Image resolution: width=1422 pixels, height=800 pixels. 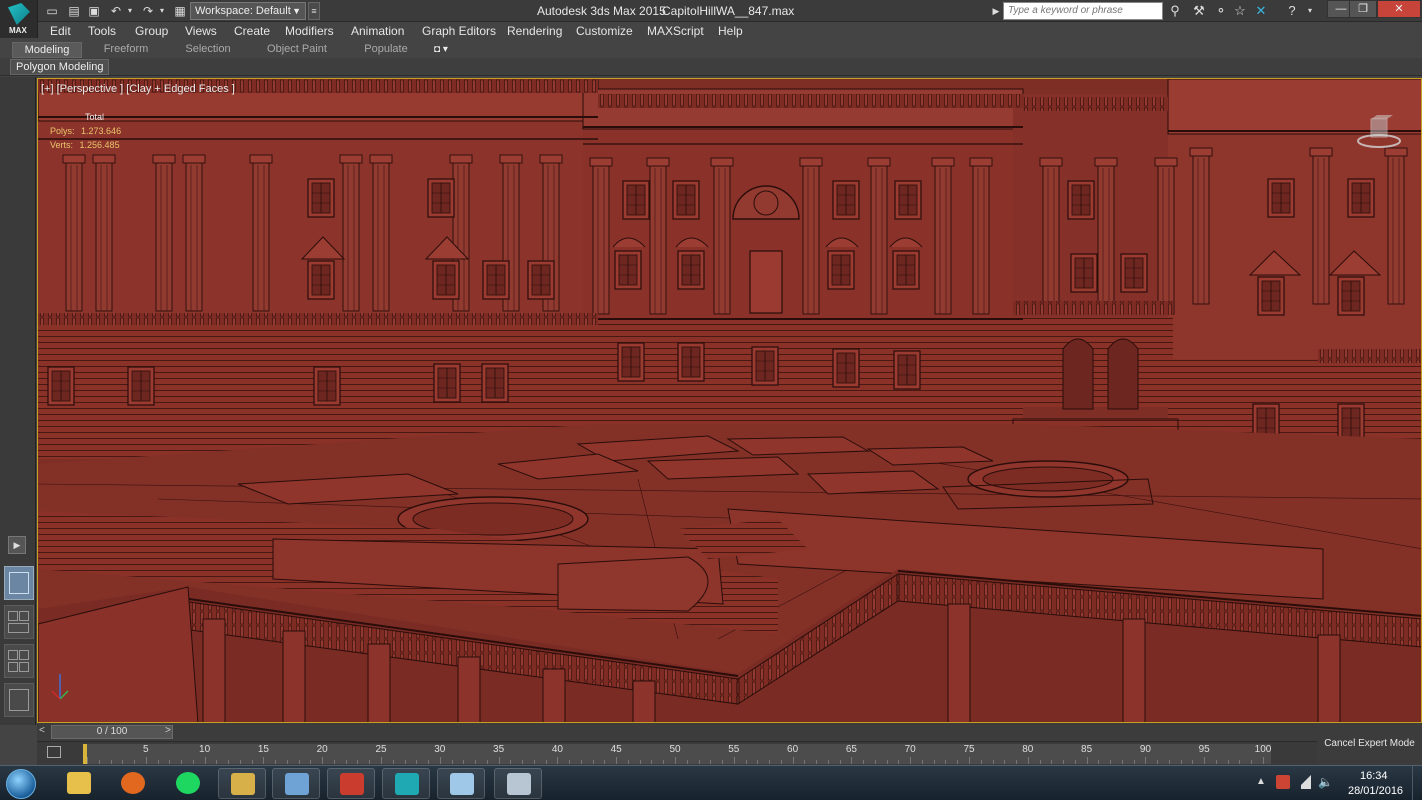 I want to click on taskbar-remote-desktop-button, so click(x=296, y=783).